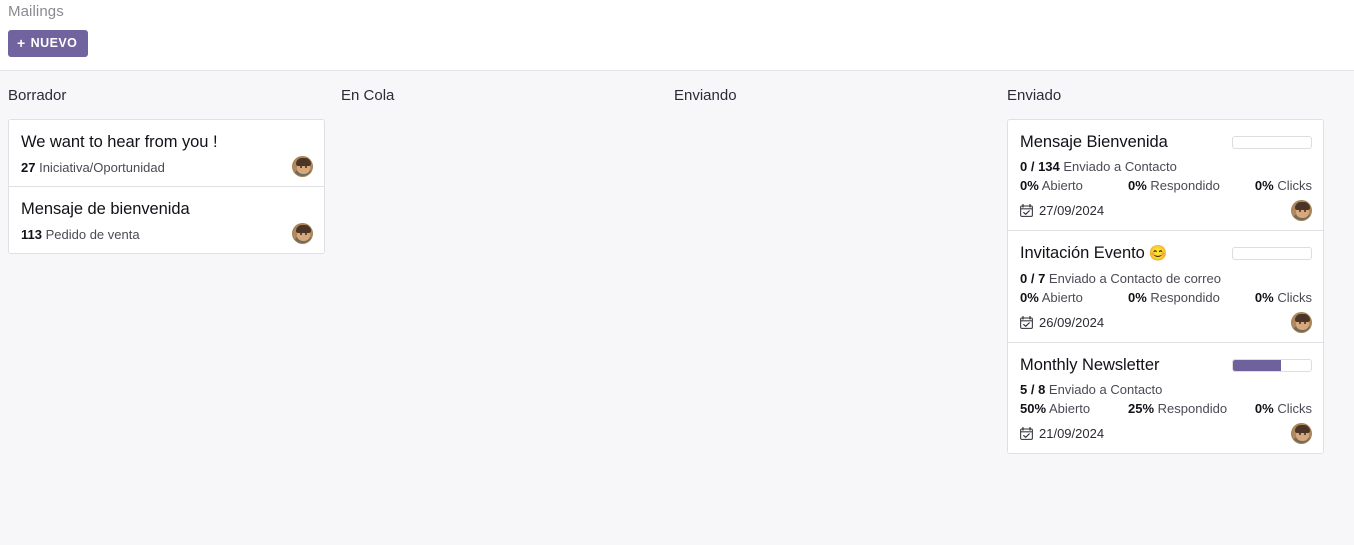 The width and height of the screenshot is (1354, 545). I want to click on card-stats-row: 50% Abierto 25% Respondido 0% Clicks, so click(1166, 408).